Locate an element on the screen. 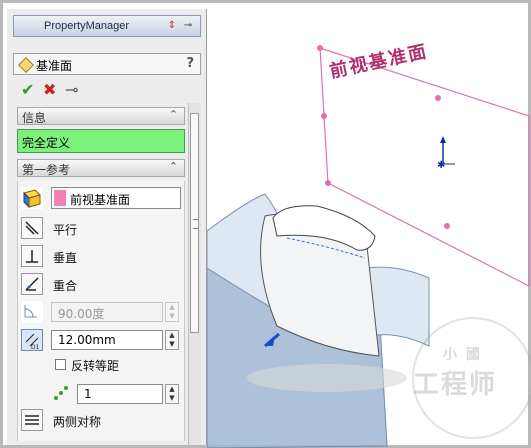 The image size is (531, 448). parallel-button is located at coordinates (32, 228).